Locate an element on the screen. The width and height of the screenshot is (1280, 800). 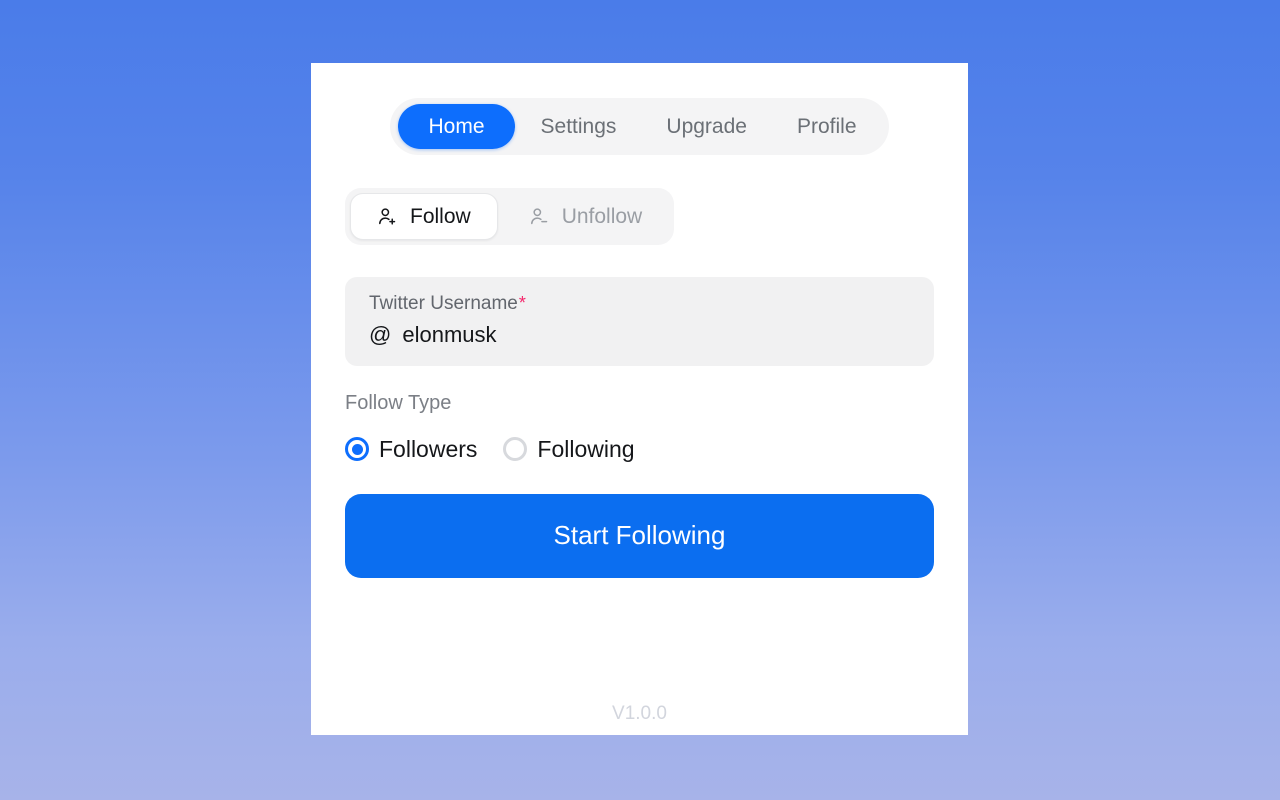
segment-follow: Follow is located at coordinates (424, 216).